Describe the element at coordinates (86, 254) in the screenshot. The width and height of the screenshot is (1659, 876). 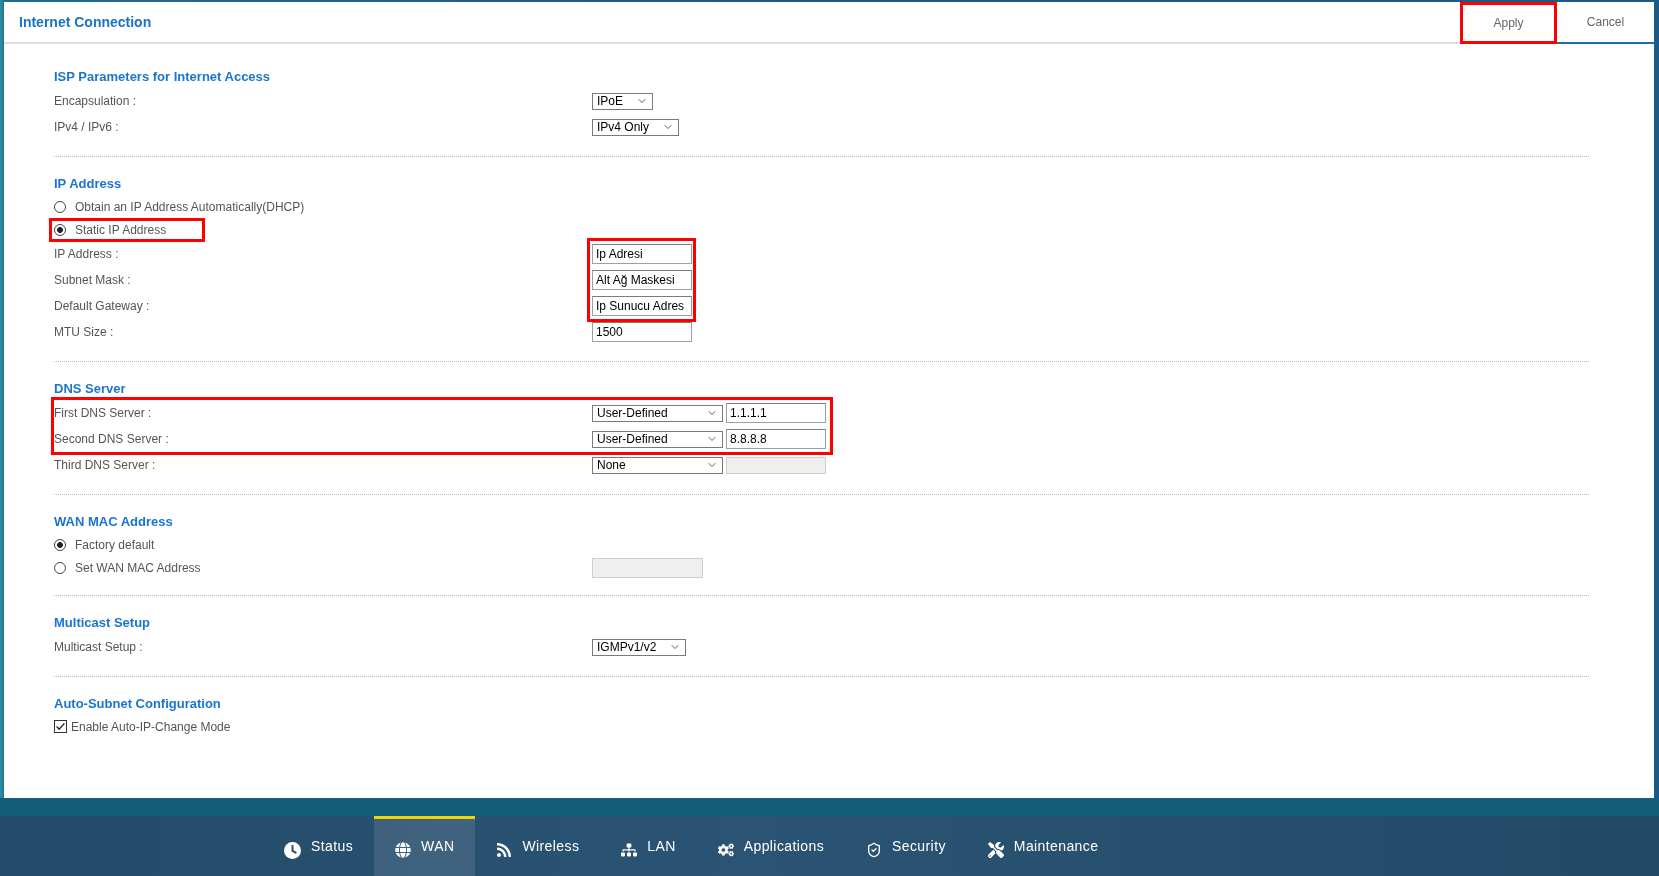
I see `field-label: IP Address :` at that location.